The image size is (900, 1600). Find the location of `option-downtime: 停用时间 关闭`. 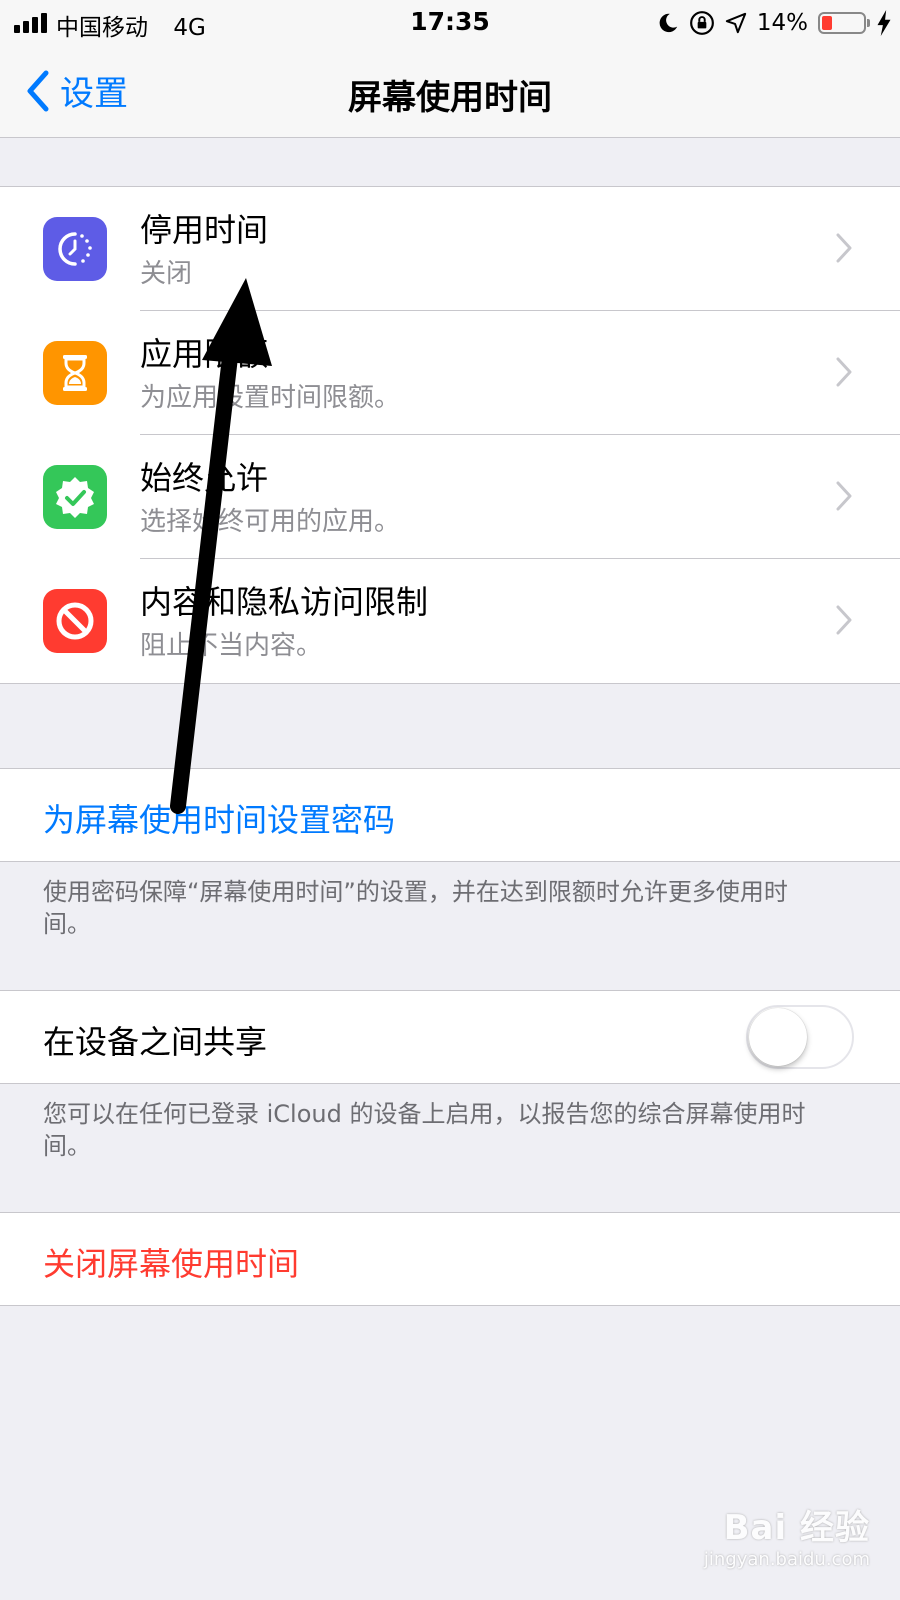

option-downtime: 停用时间 关闭 is located at coordinates (450, 249).